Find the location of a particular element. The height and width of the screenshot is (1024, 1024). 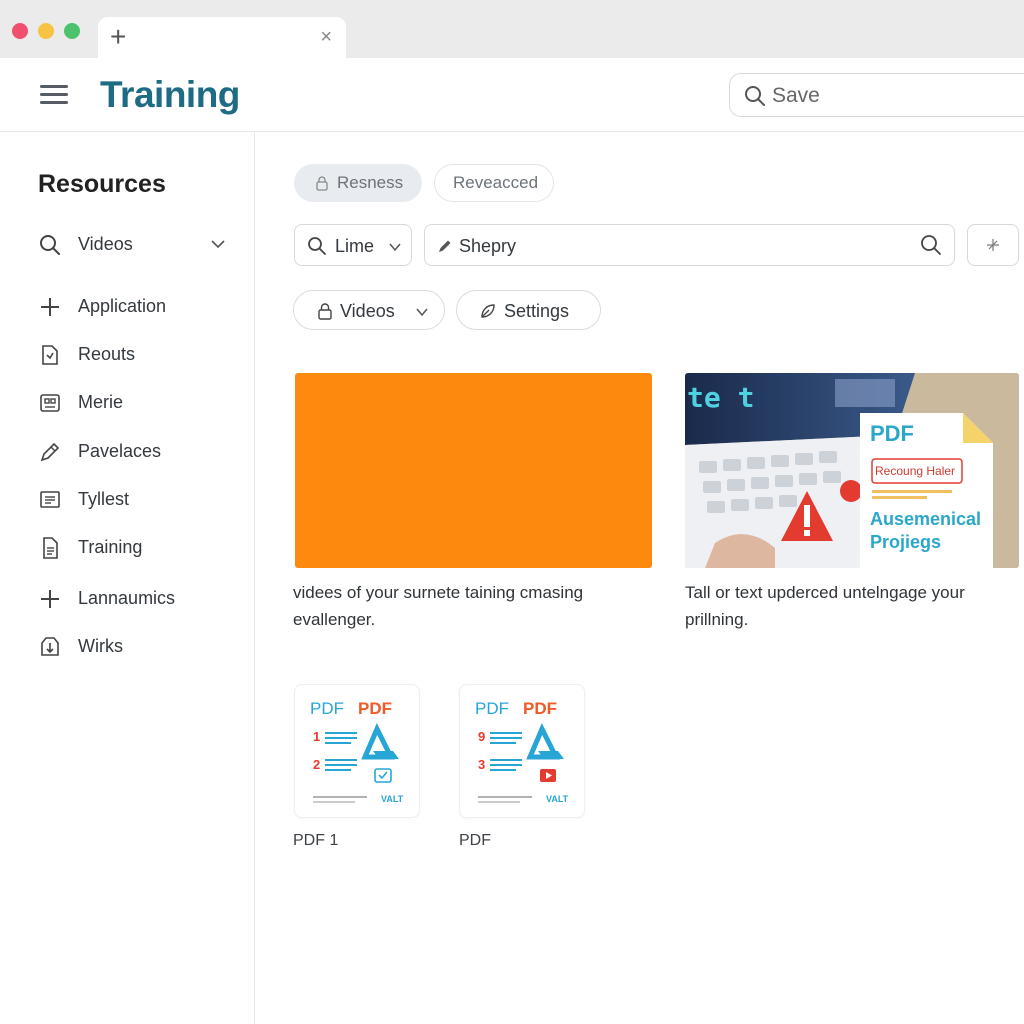

tab-label: Resness is located at coordinates (370, 182).